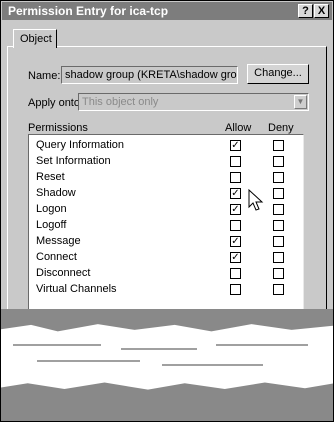 The width and height of the screenshot is (334, 422). Describe the element at coordinates (51, 209) in the screenshot. I see `permission-name: Logon` at that location.